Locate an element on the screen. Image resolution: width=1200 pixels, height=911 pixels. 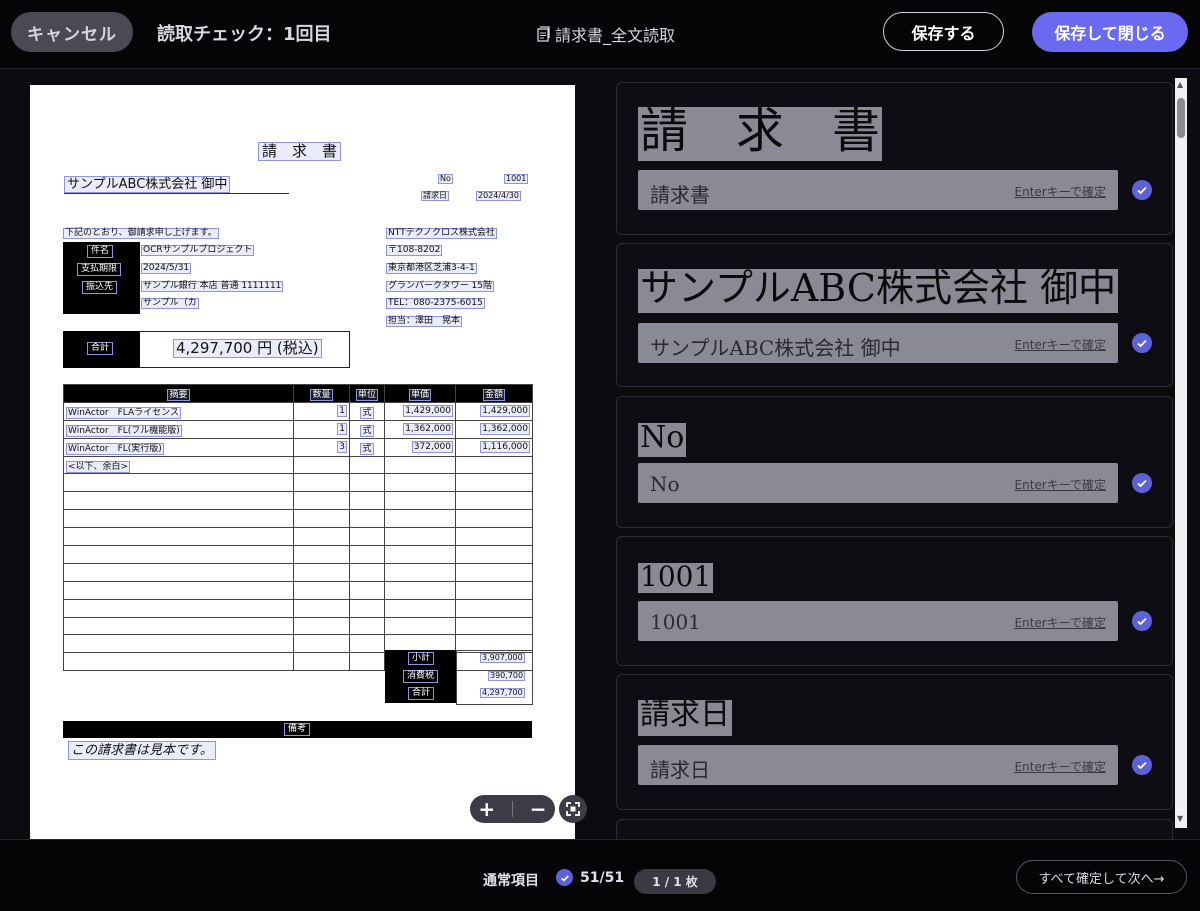
row-price: 1,429,000 is located at coordinates (428, 411).